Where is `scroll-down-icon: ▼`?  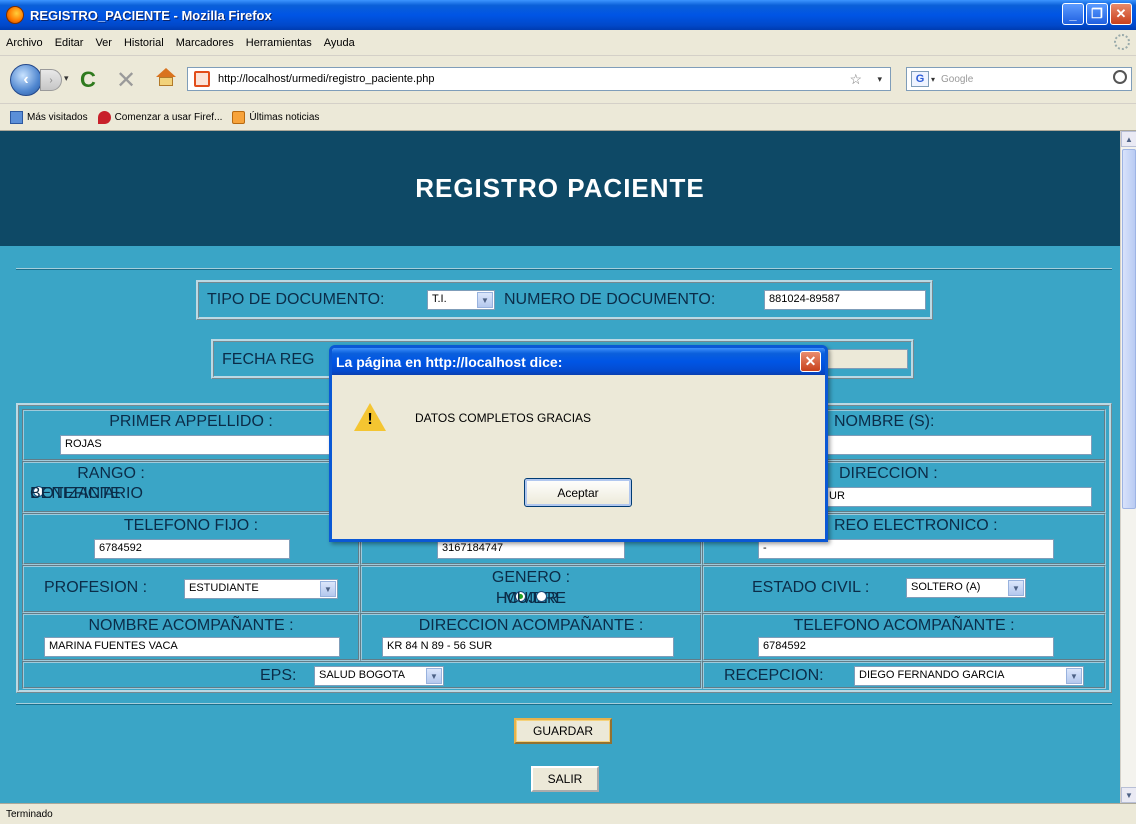
scroll-down-icon: ▼ is located at coordinates (1128, 795).